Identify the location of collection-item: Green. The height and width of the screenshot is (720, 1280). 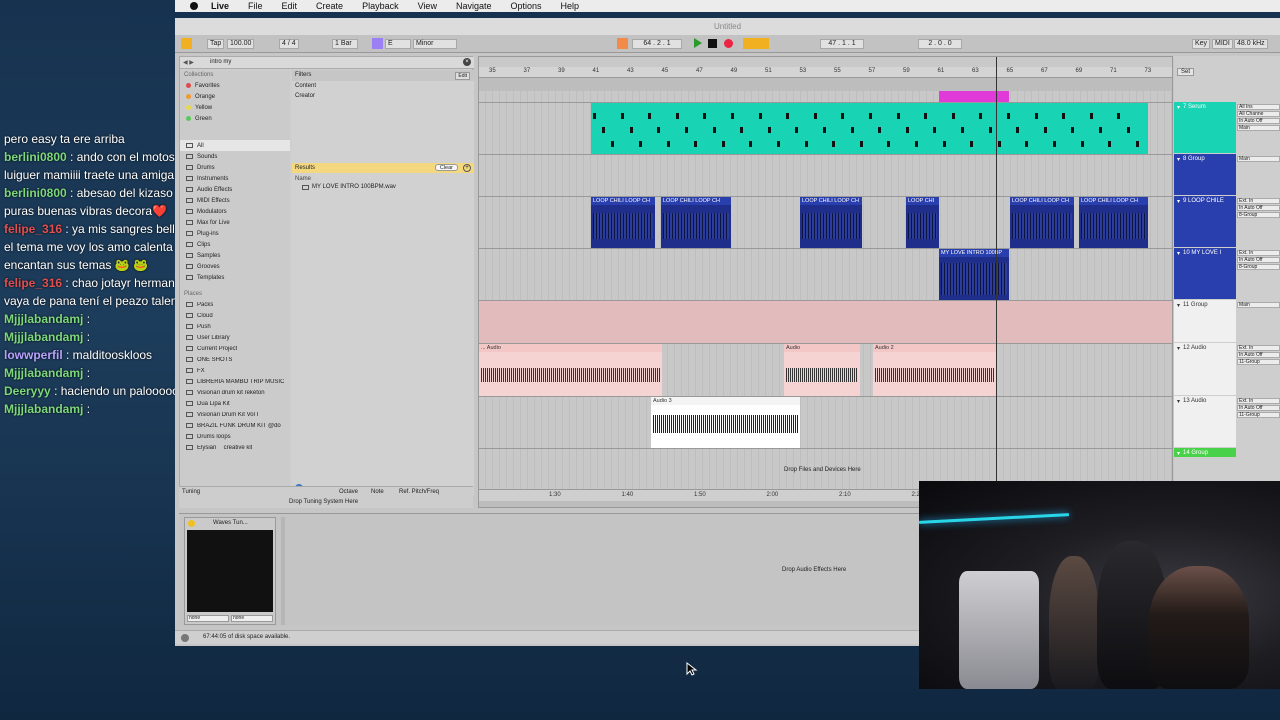
(235, 118).